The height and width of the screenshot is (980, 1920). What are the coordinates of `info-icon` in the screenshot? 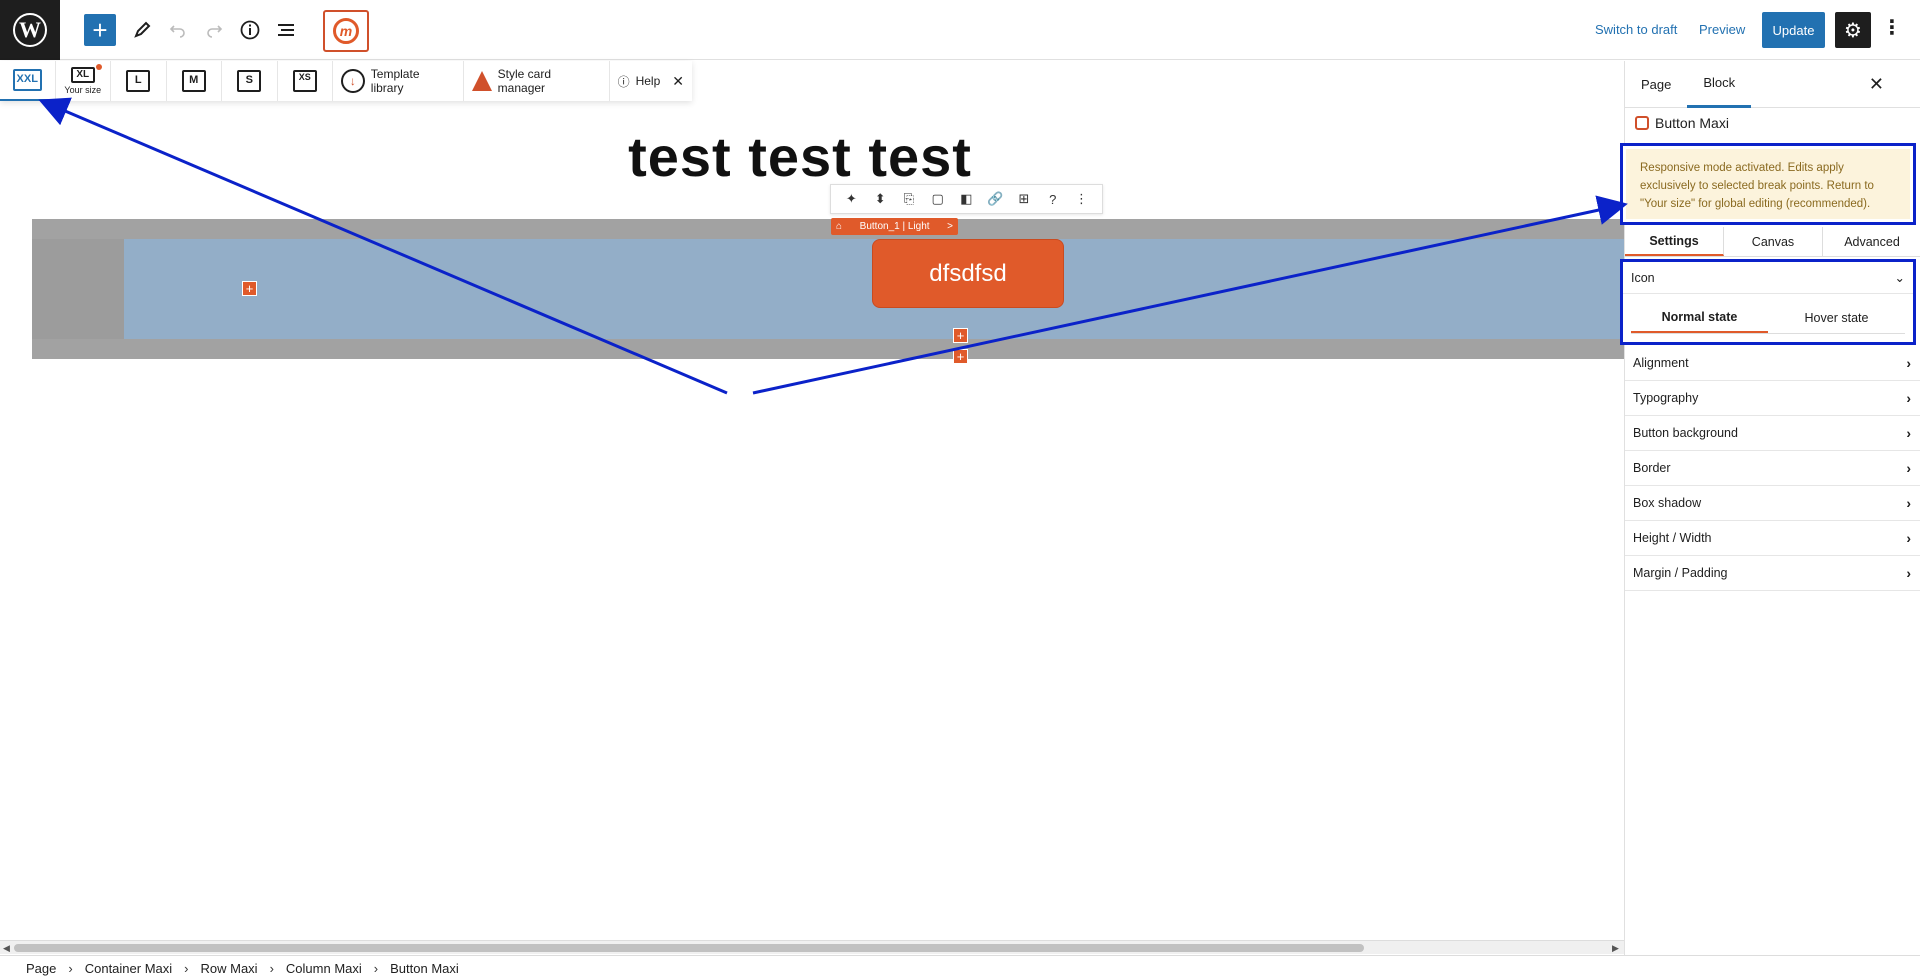 It's located at (250, 30).